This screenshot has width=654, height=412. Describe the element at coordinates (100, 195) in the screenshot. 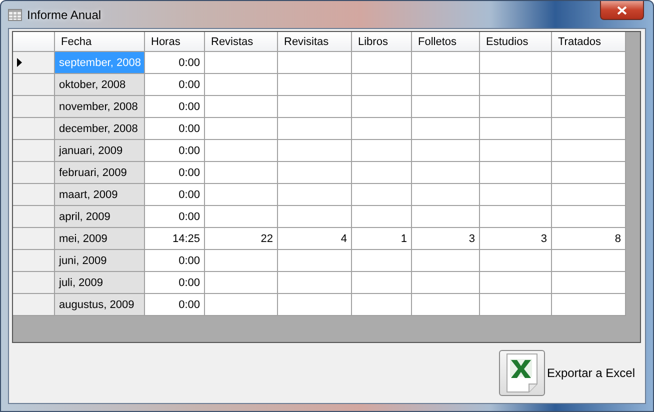

I see `table-cell: maart, 2009` at that location.